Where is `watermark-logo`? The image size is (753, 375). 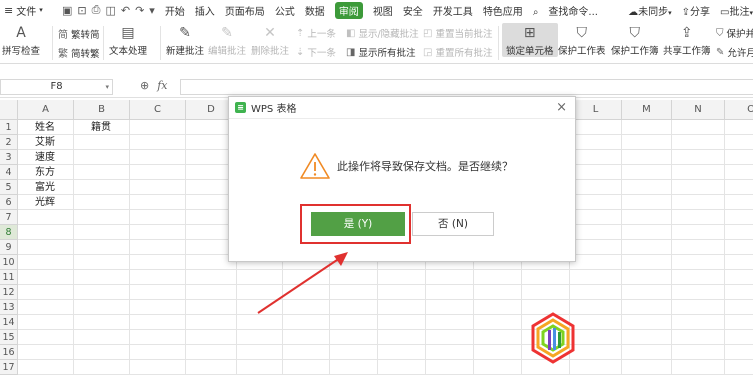
watermark-logo is located at coordinates (553, 338).